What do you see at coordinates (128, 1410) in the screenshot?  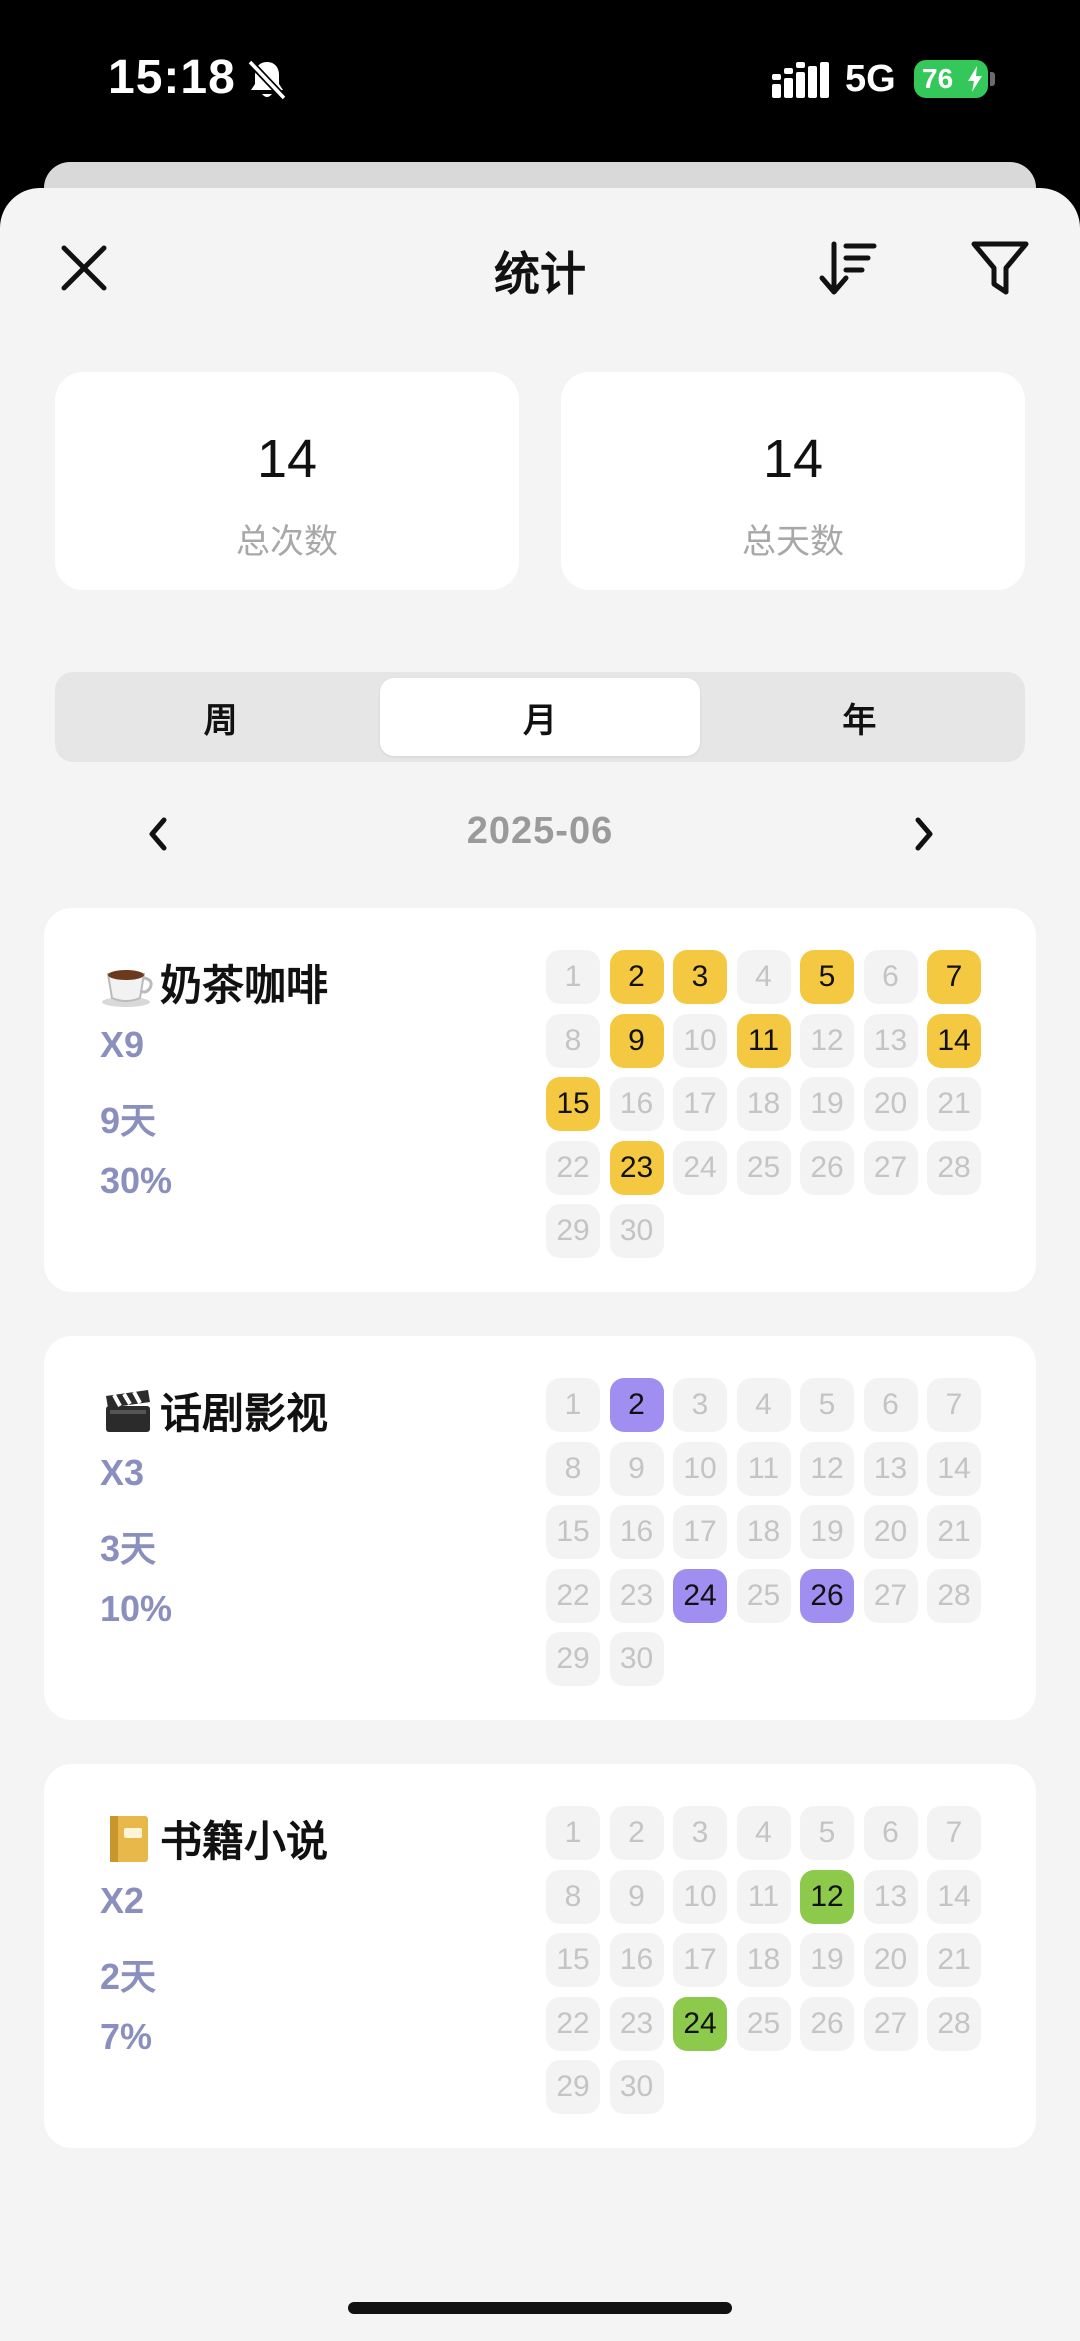 I see `clapperboard-icon` at bounding box center [128, 1410].